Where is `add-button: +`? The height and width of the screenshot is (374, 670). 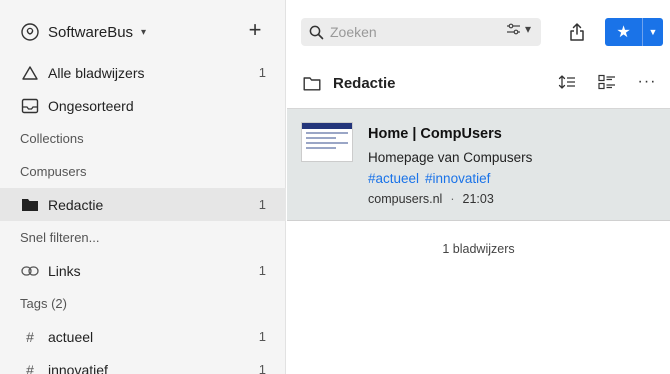 add-button: + is located at coordinates (255, 29).